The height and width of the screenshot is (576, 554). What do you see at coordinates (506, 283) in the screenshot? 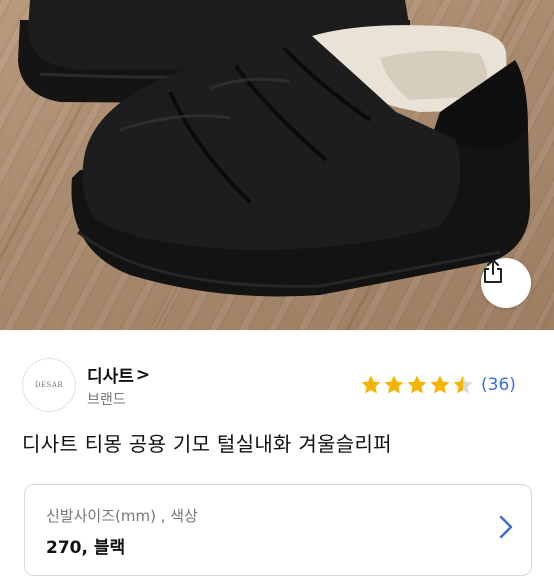
I see `share-button` at bounding box center [506, 283].